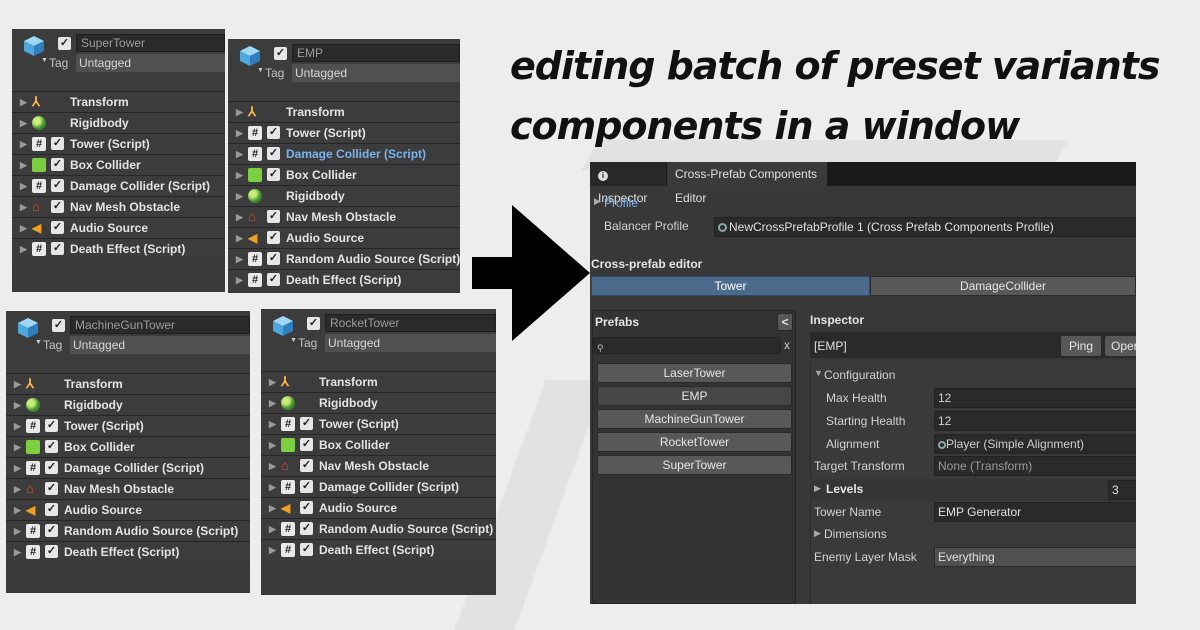 Image resolution: width=1200 pixels, height=630 pixels. I want to click on target-transform-field: None (Transform), so click(1035, 466).